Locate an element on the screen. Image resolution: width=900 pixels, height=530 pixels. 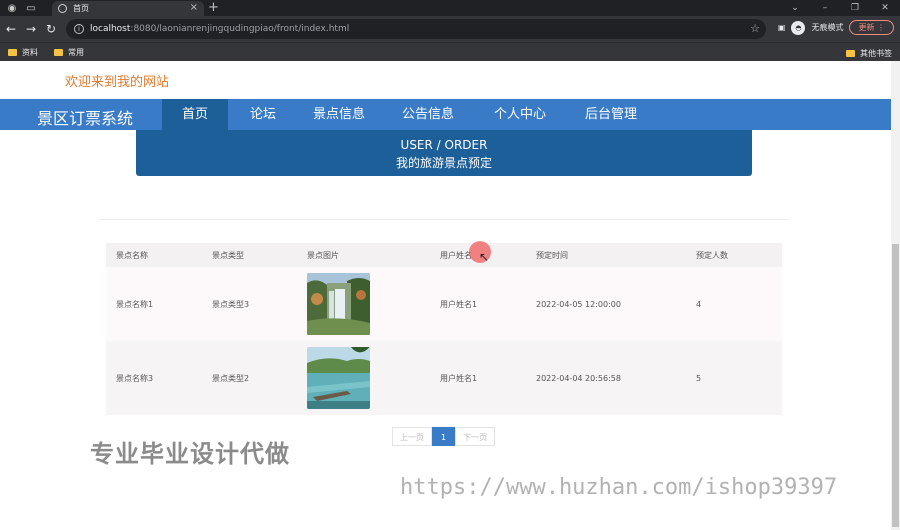
nav-scenic-info: 景点信息 is located at coordinates (339, 114).